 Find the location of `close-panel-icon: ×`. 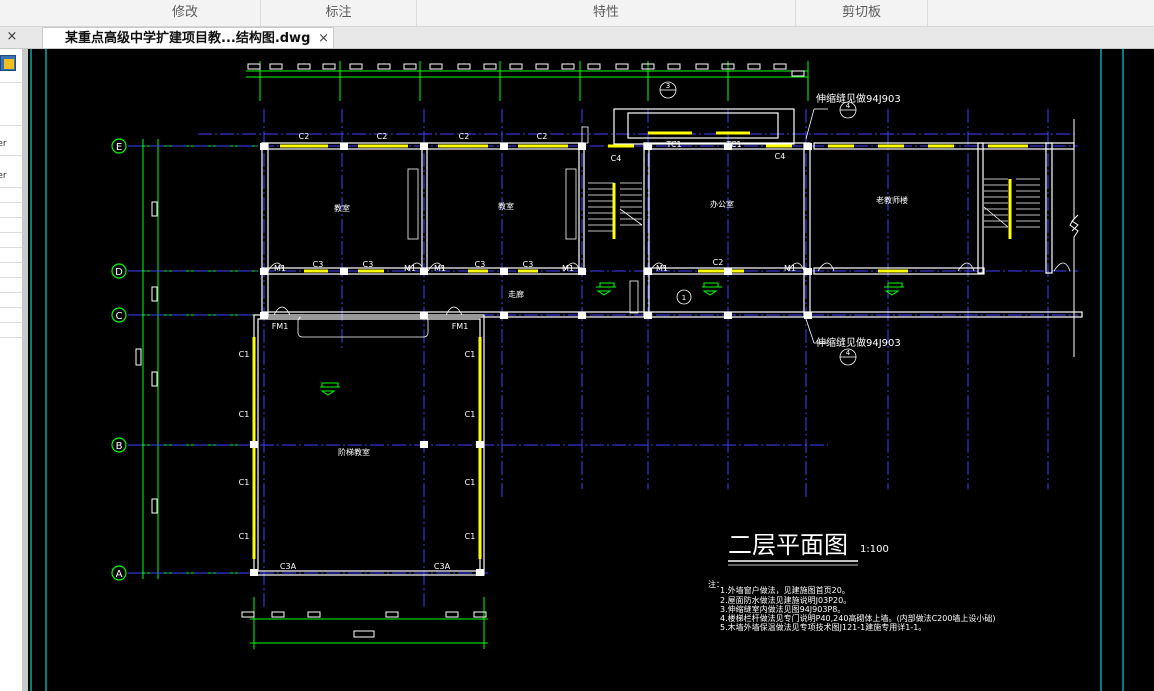

close-panel-icon: × is located at coordinates (12, 37).